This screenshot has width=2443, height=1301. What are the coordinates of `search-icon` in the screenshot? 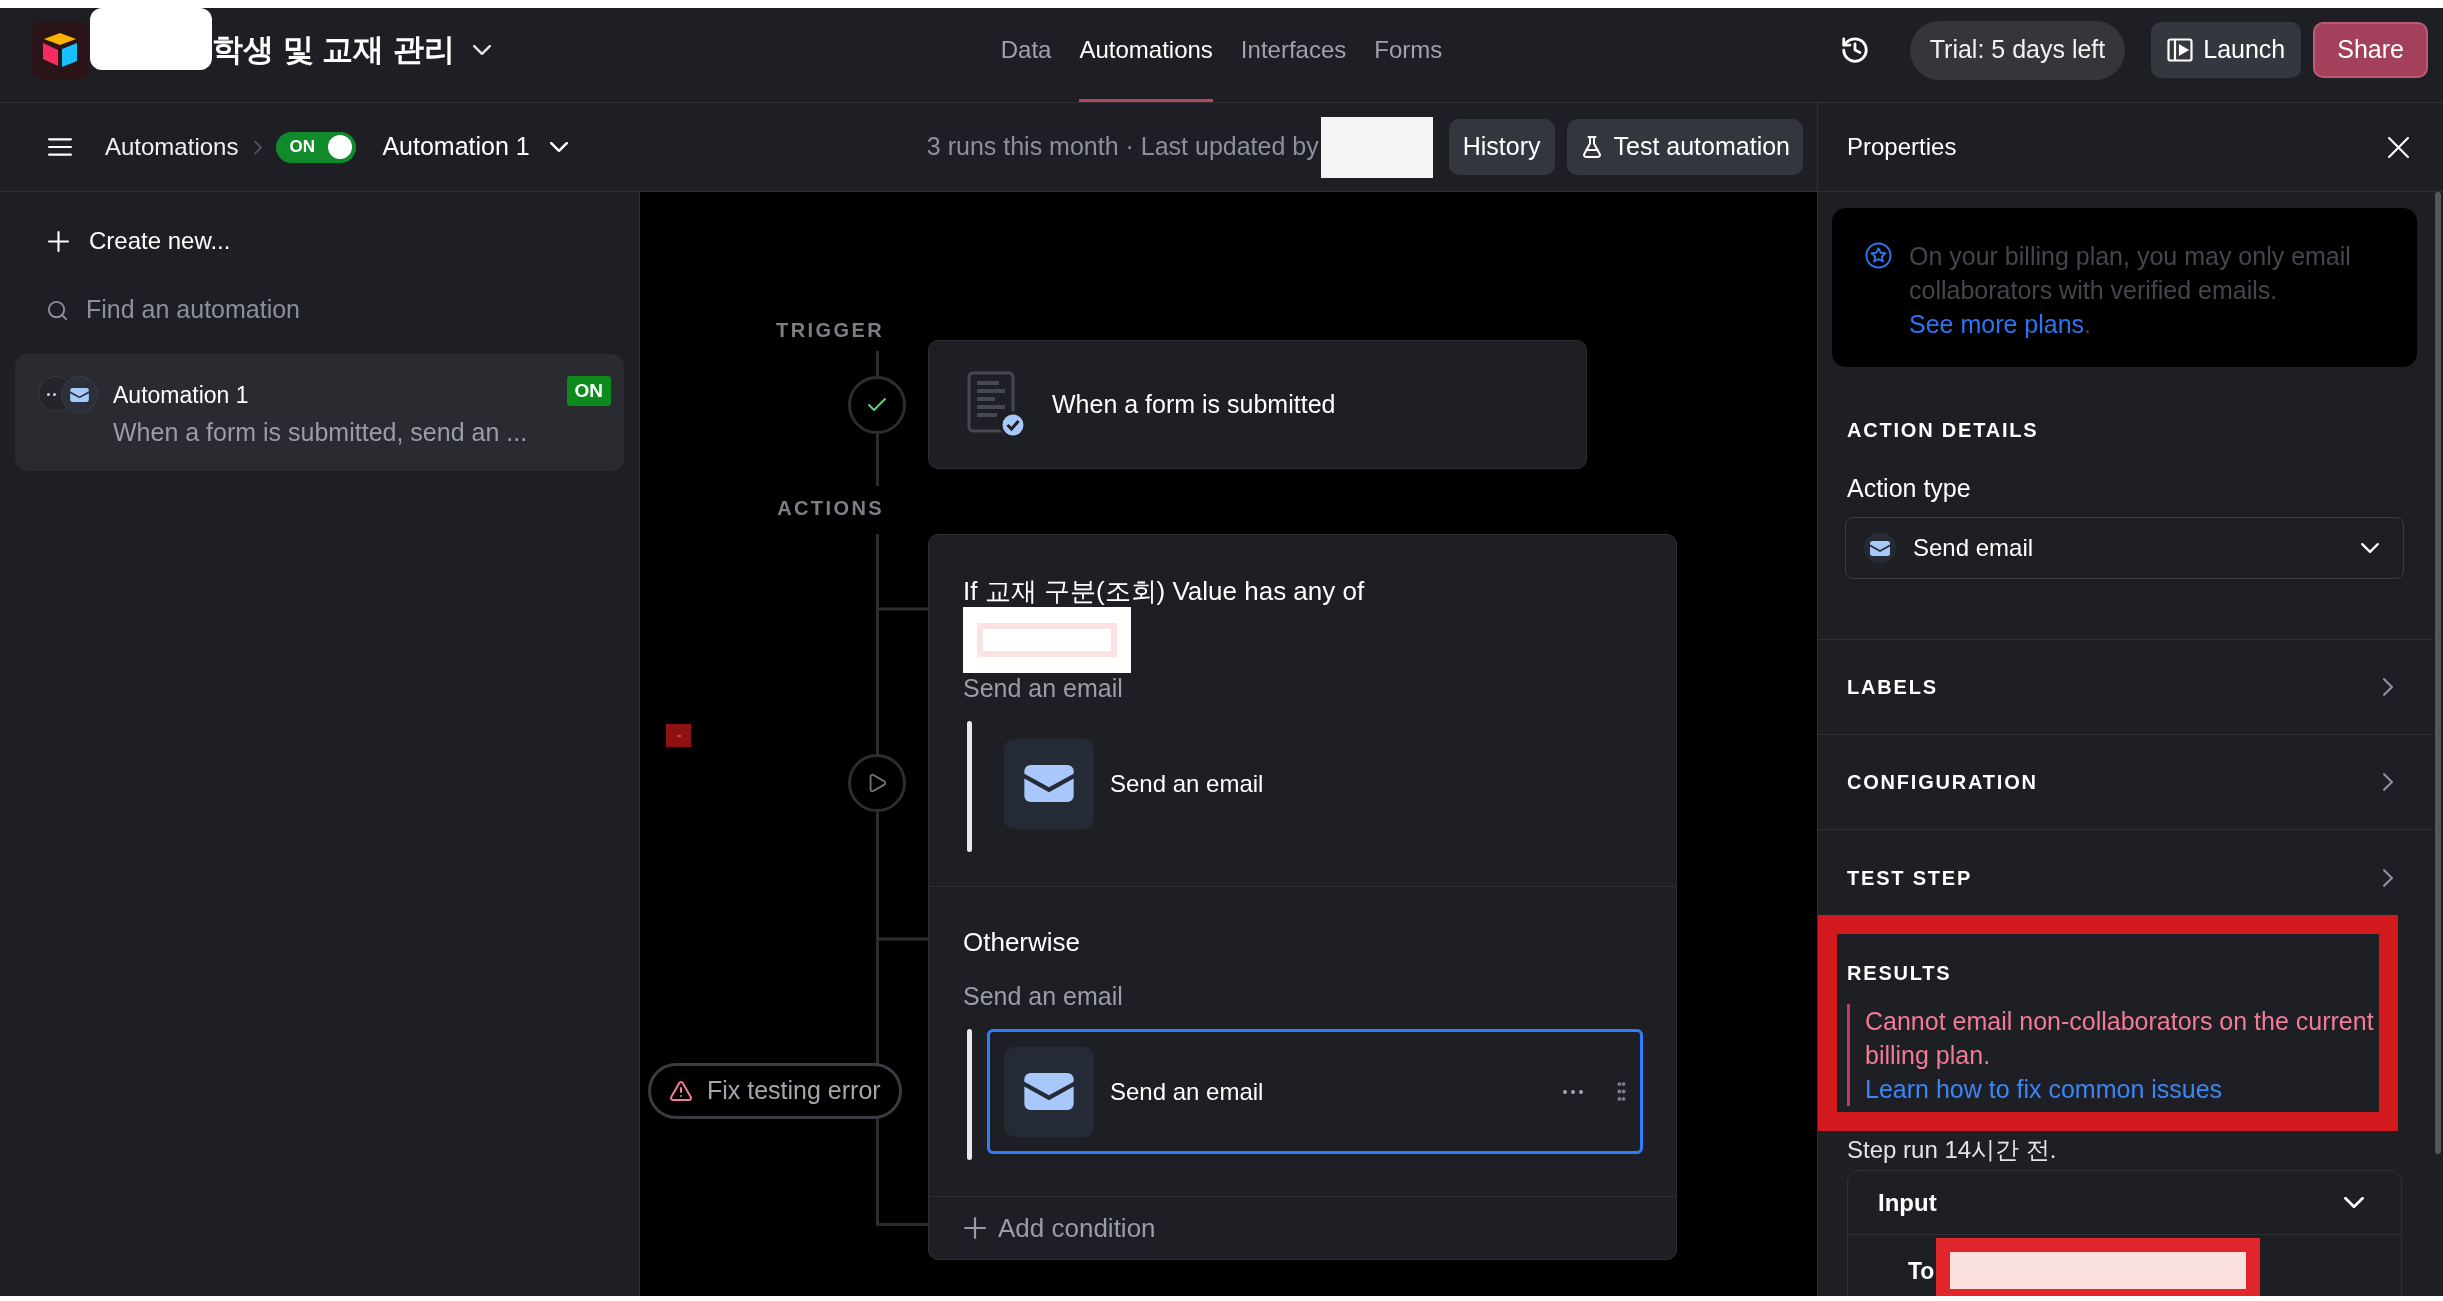 It's located at (57, 310).